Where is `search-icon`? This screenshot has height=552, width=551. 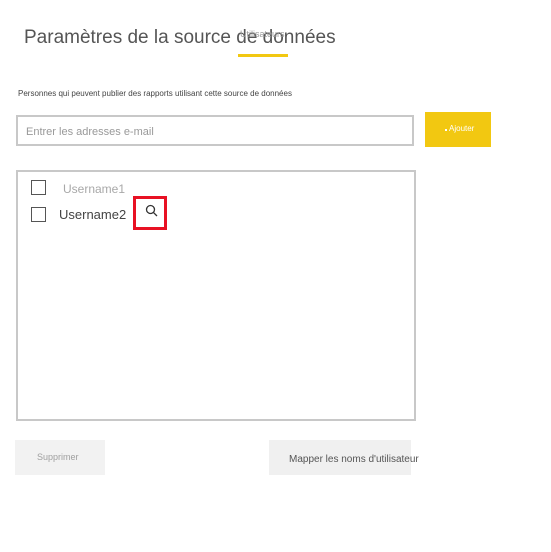
search-icon is located at coordinates (152, 211).